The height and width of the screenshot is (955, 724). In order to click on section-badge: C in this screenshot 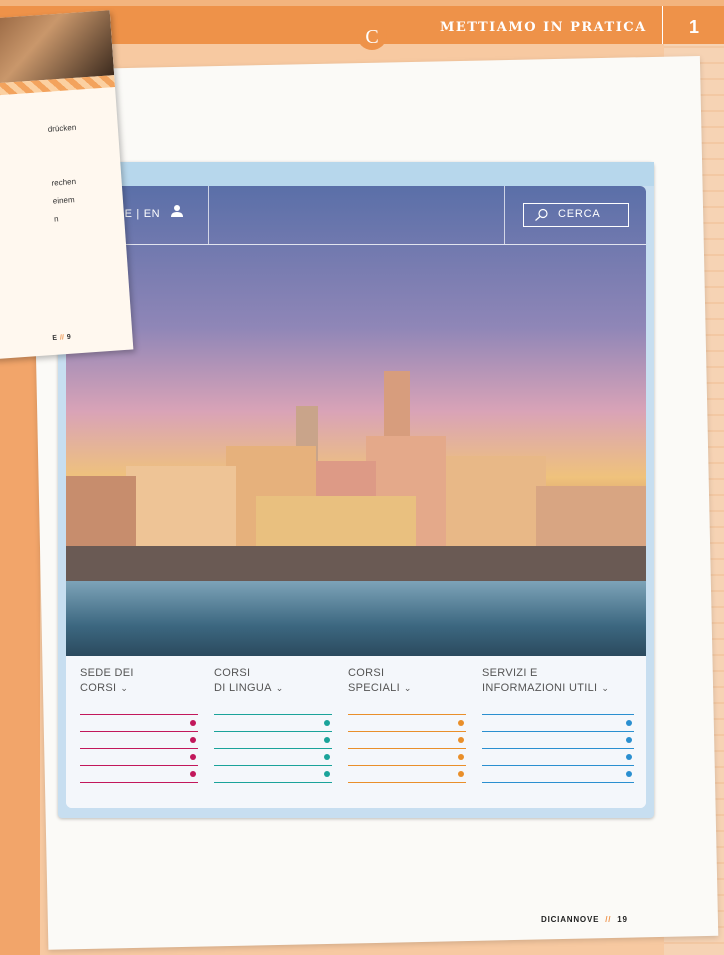, I will do `click(372, 35)`.